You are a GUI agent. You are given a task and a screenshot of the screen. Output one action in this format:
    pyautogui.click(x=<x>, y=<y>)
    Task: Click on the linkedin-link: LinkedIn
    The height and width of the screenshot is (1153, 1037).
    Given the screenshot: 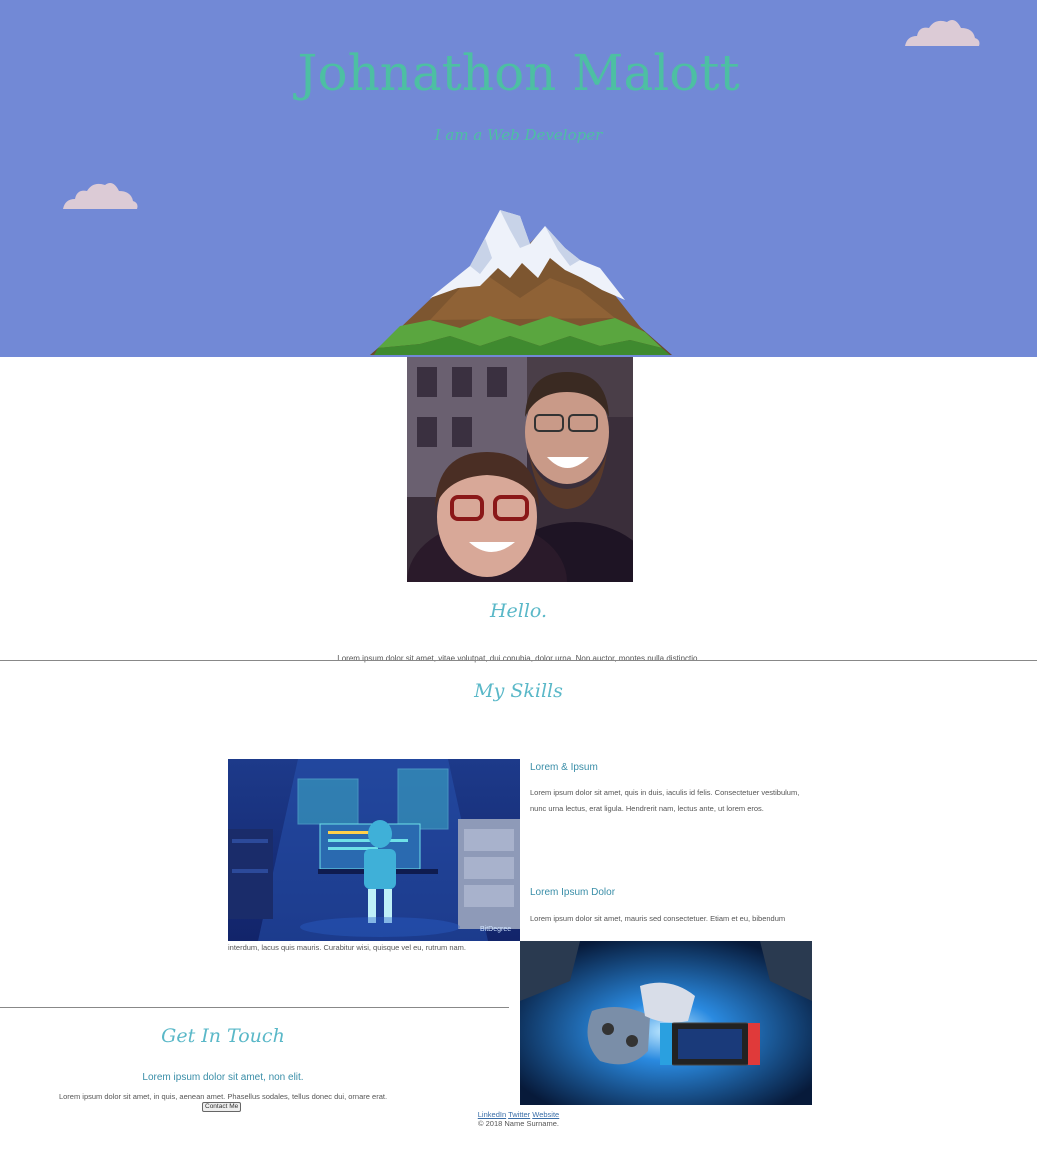 What is the action you would take?
    pyautogui.click(x=492, y=1114)
    